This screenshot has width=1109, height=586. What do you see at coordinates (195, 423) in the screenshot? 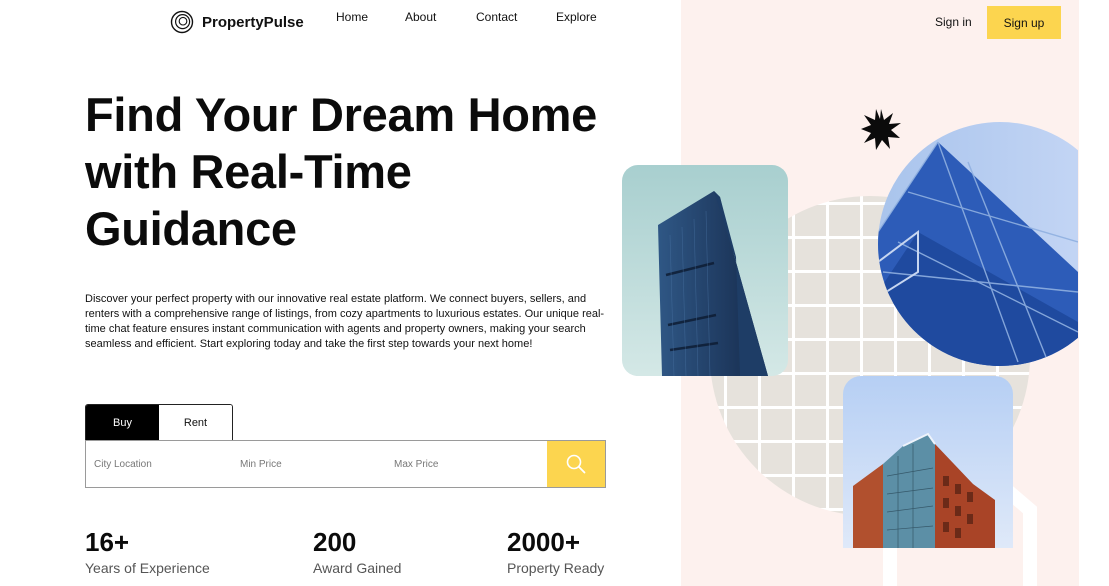
I see `tab-rent: Rent` at bounding box center [195, 423].